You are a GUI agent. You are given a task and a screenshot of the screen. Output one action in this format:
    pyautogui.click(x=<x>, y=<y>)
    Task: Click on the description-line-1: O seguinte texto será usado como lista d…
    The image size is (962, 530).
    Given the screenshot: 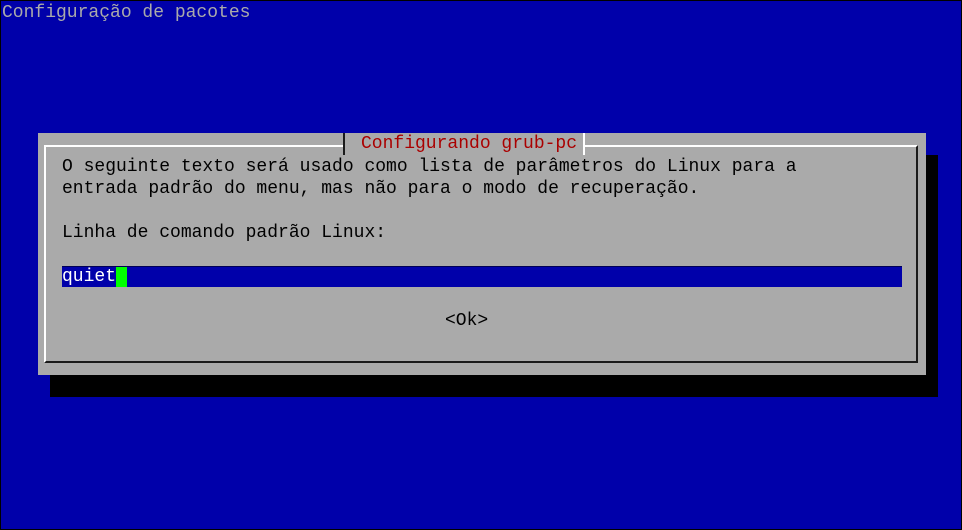 What is the action you would take?
    pyautogui.click(x=429, y=167)
    